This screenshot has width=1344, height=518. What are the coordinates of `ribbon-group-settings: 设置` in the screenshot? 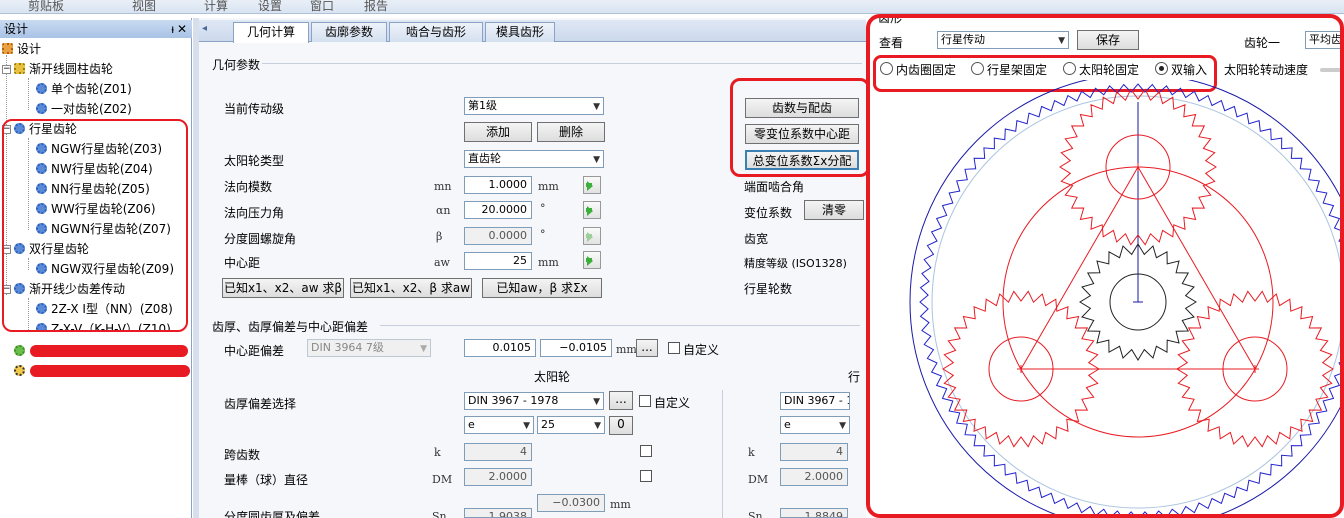 It's located at (270, 7).